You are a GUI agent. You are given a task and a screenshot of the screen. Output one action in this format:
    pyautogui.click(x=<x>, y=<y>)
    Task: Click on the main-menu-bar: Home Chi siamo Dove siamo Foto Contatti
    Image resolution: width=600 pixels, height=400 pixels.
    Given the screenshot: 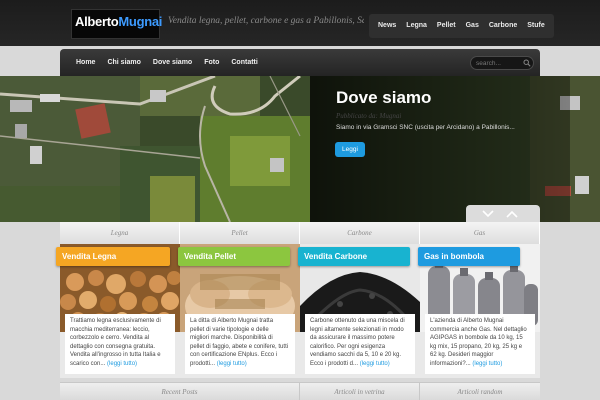 What is the action you would take?
    pyautogui.click(x=300, y=62)
    